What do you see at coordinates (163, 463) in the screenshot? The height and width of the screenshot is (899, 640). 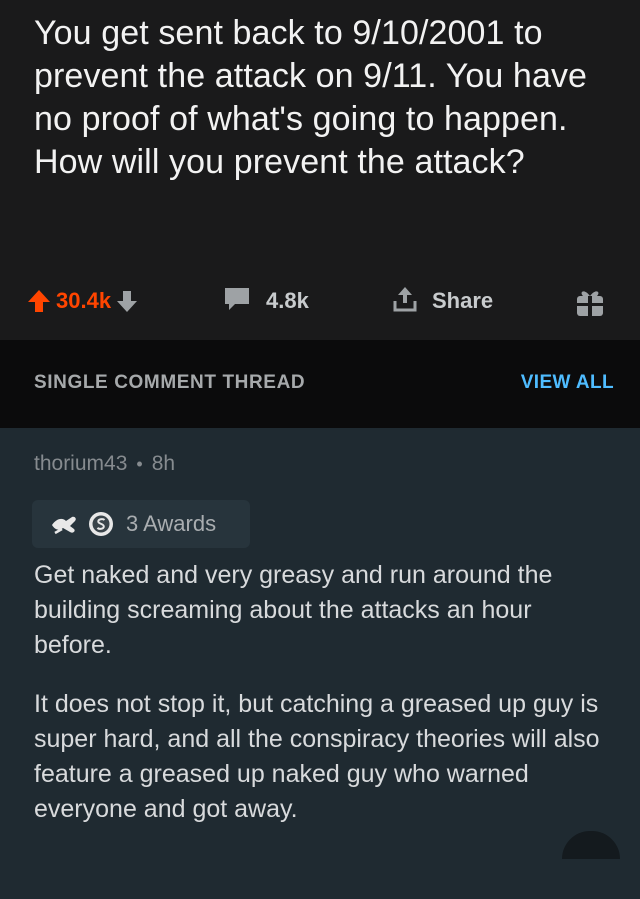 I see `comment-age: 8h` at bounding box center [163, 463].